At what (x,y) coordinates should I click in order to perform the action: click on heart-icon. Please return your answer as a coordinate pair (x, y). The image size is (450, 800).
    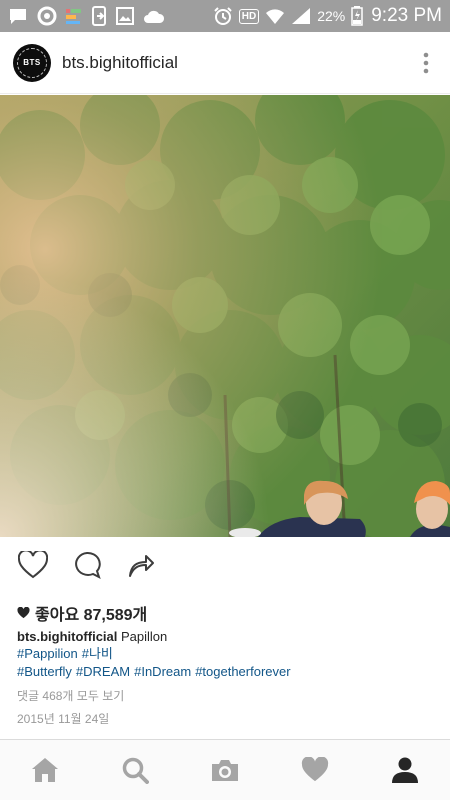
    Looking at the image, I should click on (315, 769).